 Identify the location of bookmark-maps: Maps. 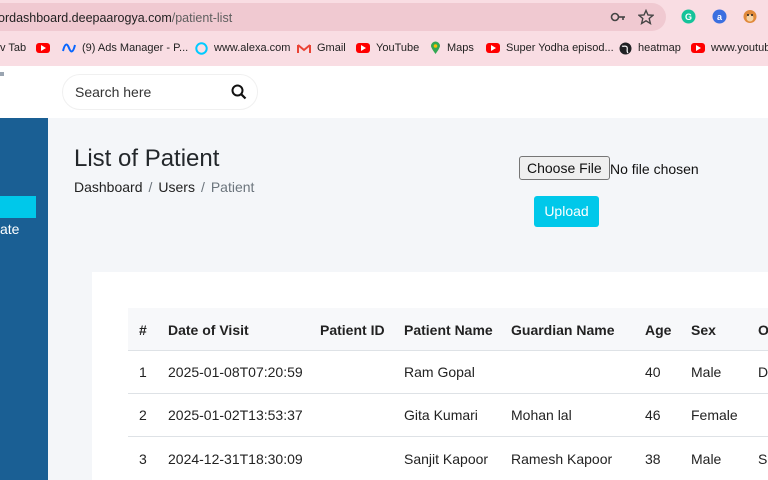
(452, 48).